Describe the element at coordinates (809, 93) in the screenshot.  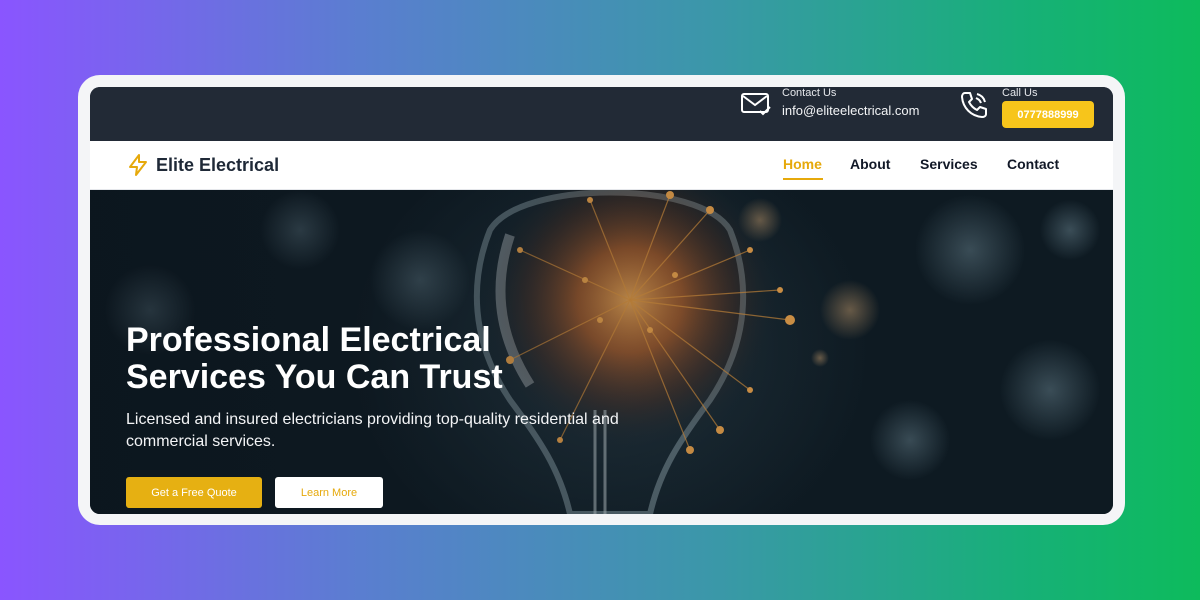
I see `contact-us-label: Contact Us` at that location.